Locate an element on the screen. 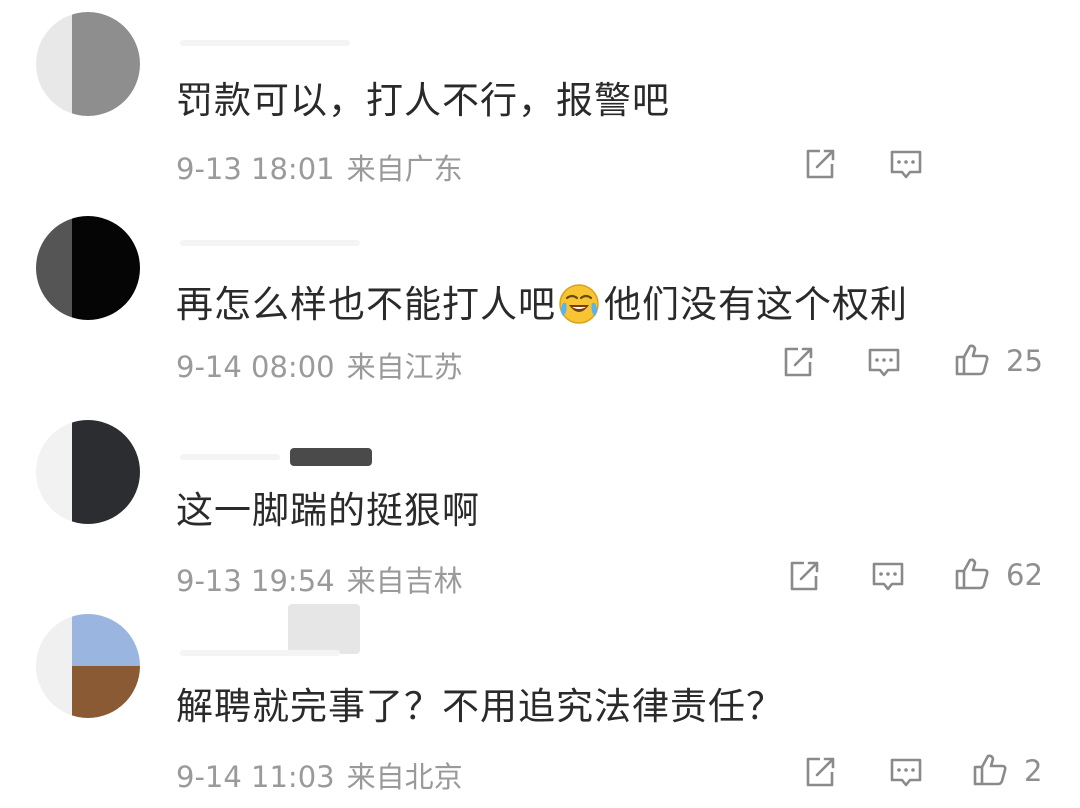 Image resolution: width=1080 pixels, height=808 pixels. comment-text: 解聘就完事了？不用追究法律责任？ is located at coordinates (480, 706).